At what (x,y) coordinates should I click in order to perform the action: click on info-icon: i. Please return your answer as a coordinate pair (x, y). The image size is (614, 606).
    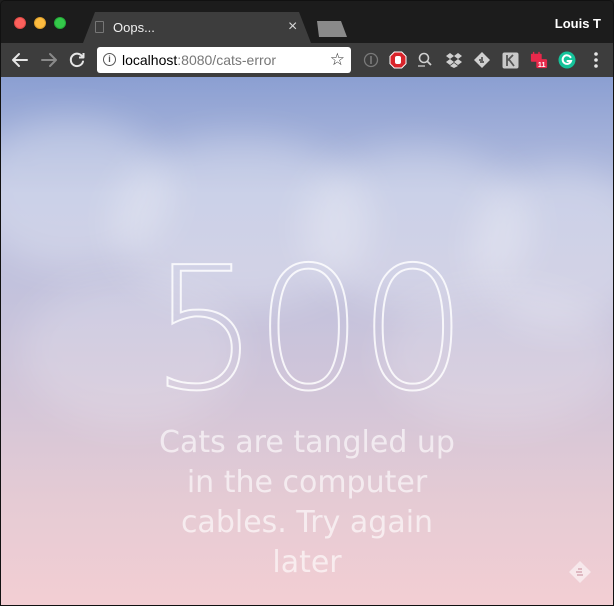
    Looking at the image, I should click on (109, 59).